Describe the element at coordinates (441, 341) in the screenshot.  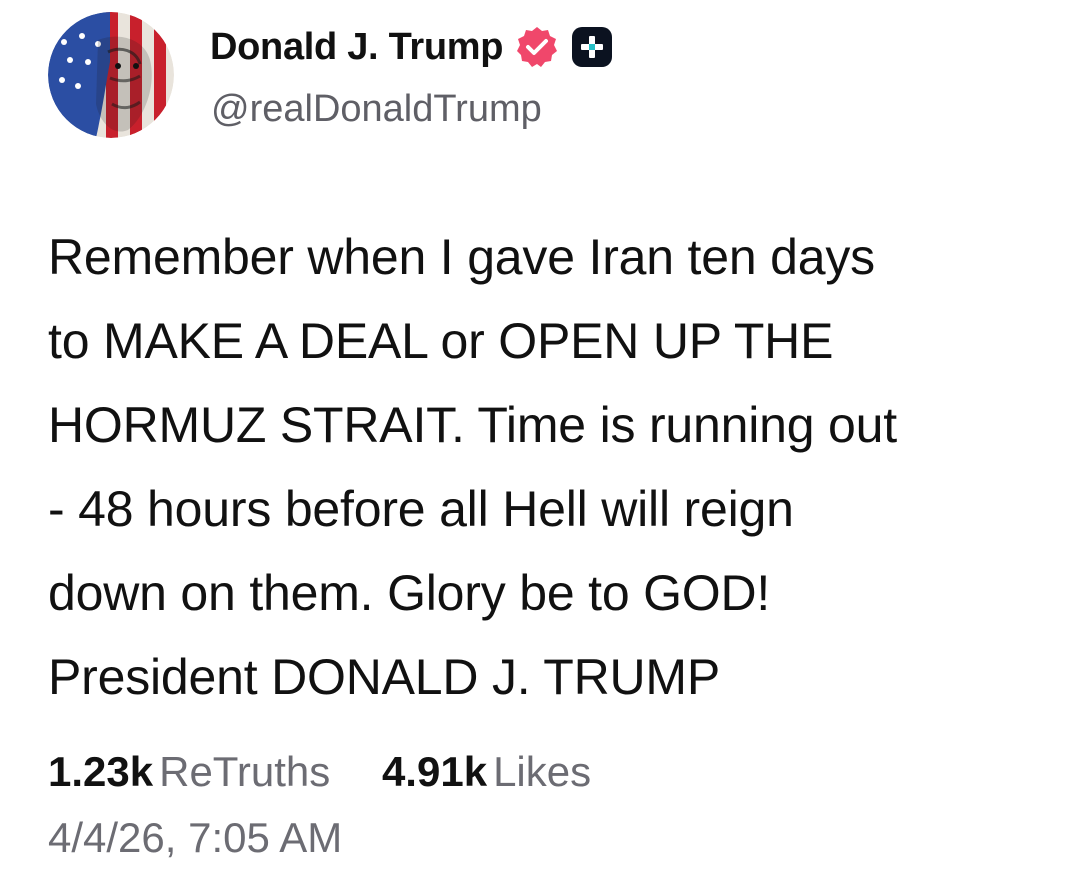
I see `post-line: to MAKE A DEAL or OPEN UP THE` at that location.